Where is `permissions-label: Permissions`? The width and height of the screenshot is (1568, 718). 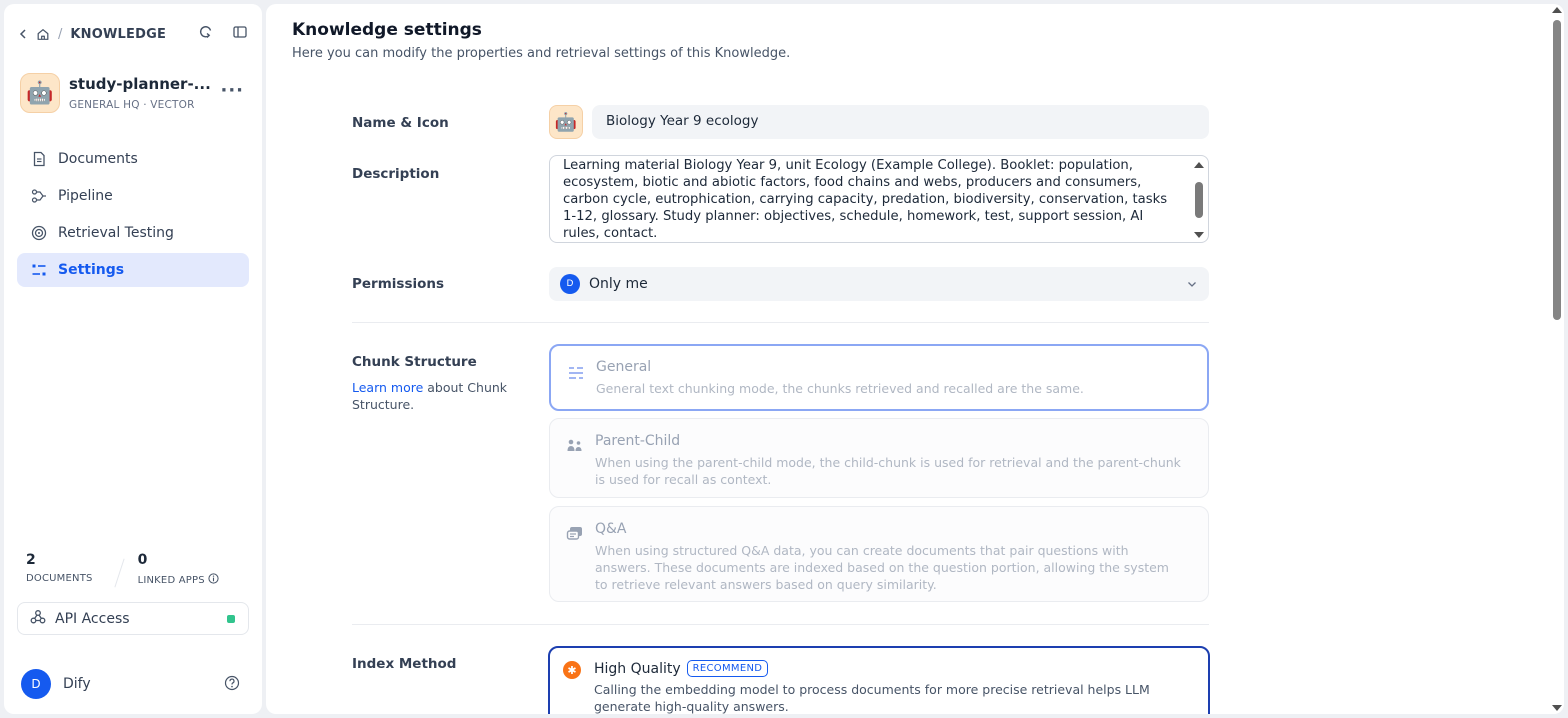 permissions-label: Permissions is located at coordinates (398, 284).